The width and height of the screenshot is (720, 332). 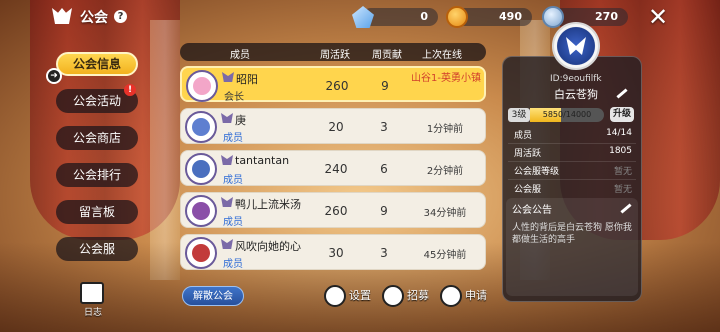 I want to click on help-icon: ?, so click(x=120, y=16).